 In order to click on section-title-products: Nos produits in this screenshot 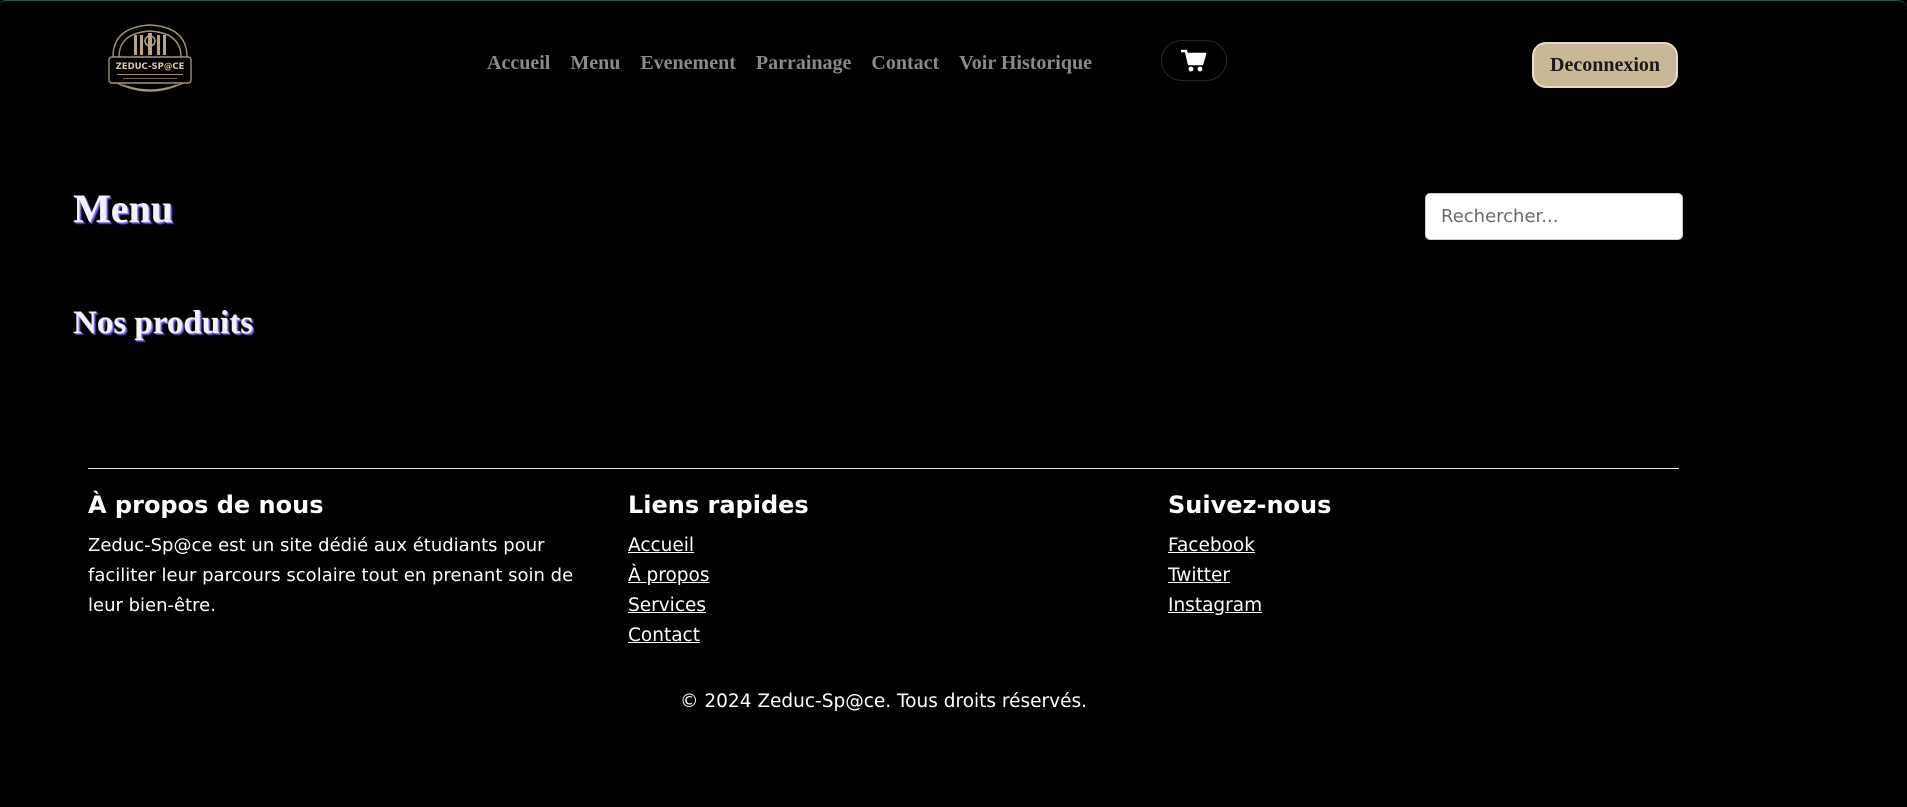, I will do `click(163, 323)`.